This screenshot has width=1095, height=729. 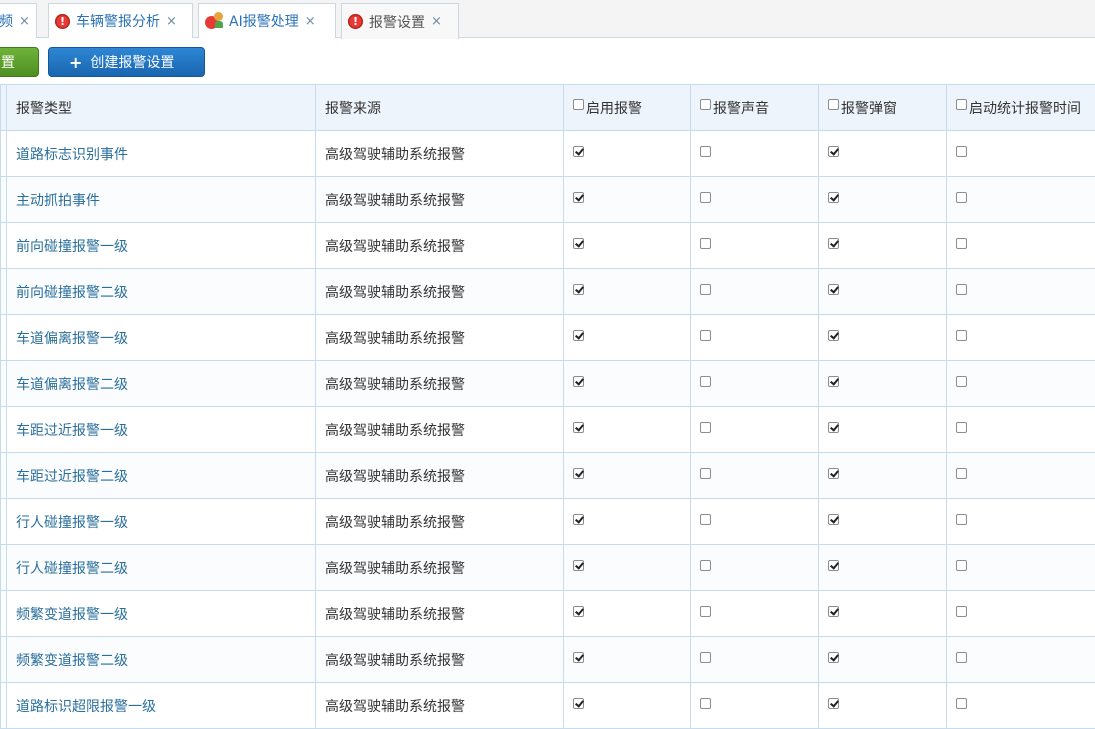 What do you see at coordinates (72, 385) in the screenshot?
I see `alarm-type-link: 车道偏离报警二级` at bounding box center [72, 385].